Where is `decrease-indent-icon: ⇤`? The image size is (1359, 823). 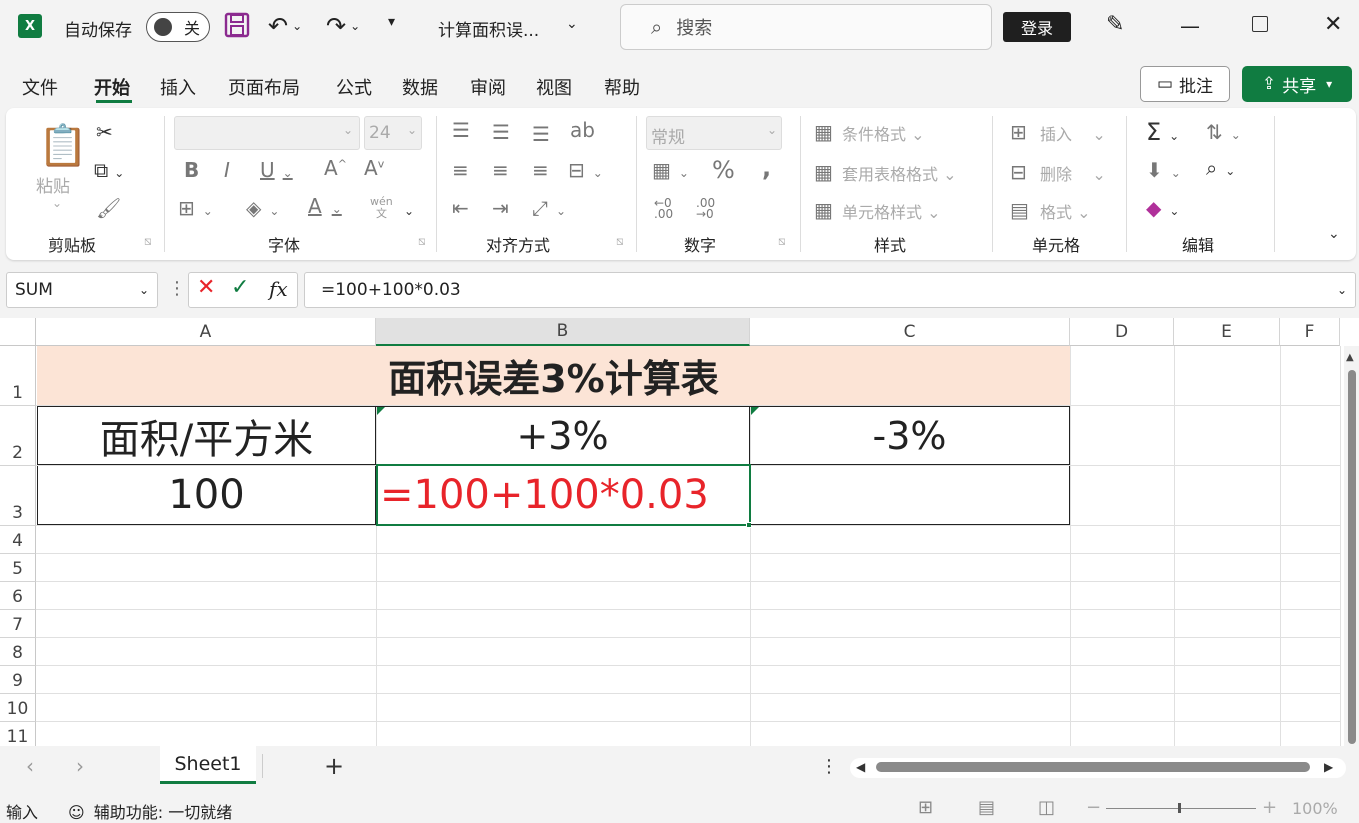 decrease-indent-icon: ⇤ is located at coordinates (460, 208).